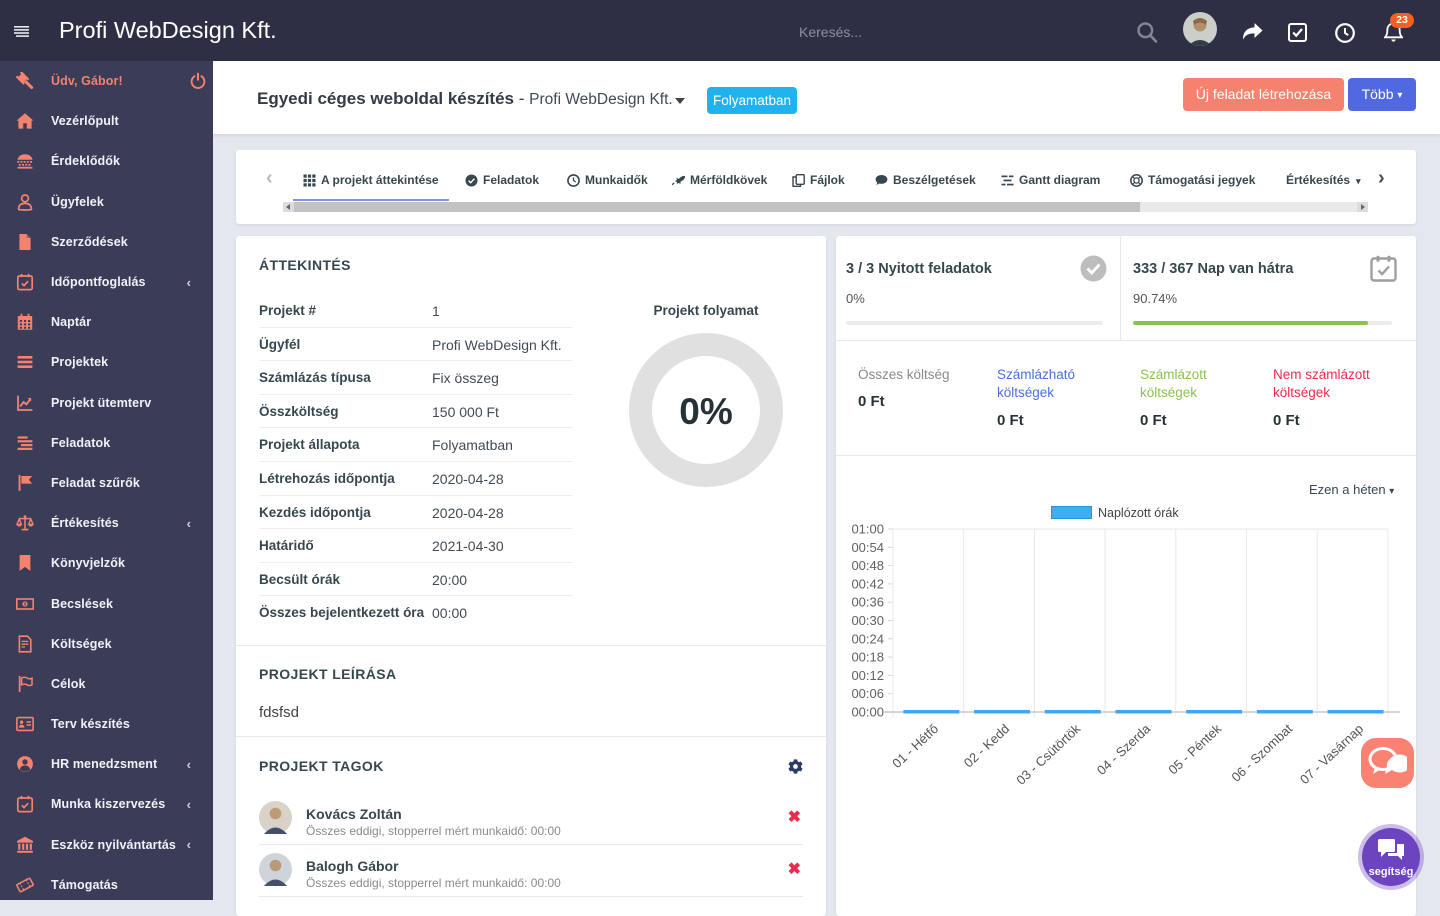 Image resolution: width=1440 pixels, height=916 pixels. Describe the element at coordinates (867, 602) in the screenshot. I see `svg-text: 00:36` at that location.